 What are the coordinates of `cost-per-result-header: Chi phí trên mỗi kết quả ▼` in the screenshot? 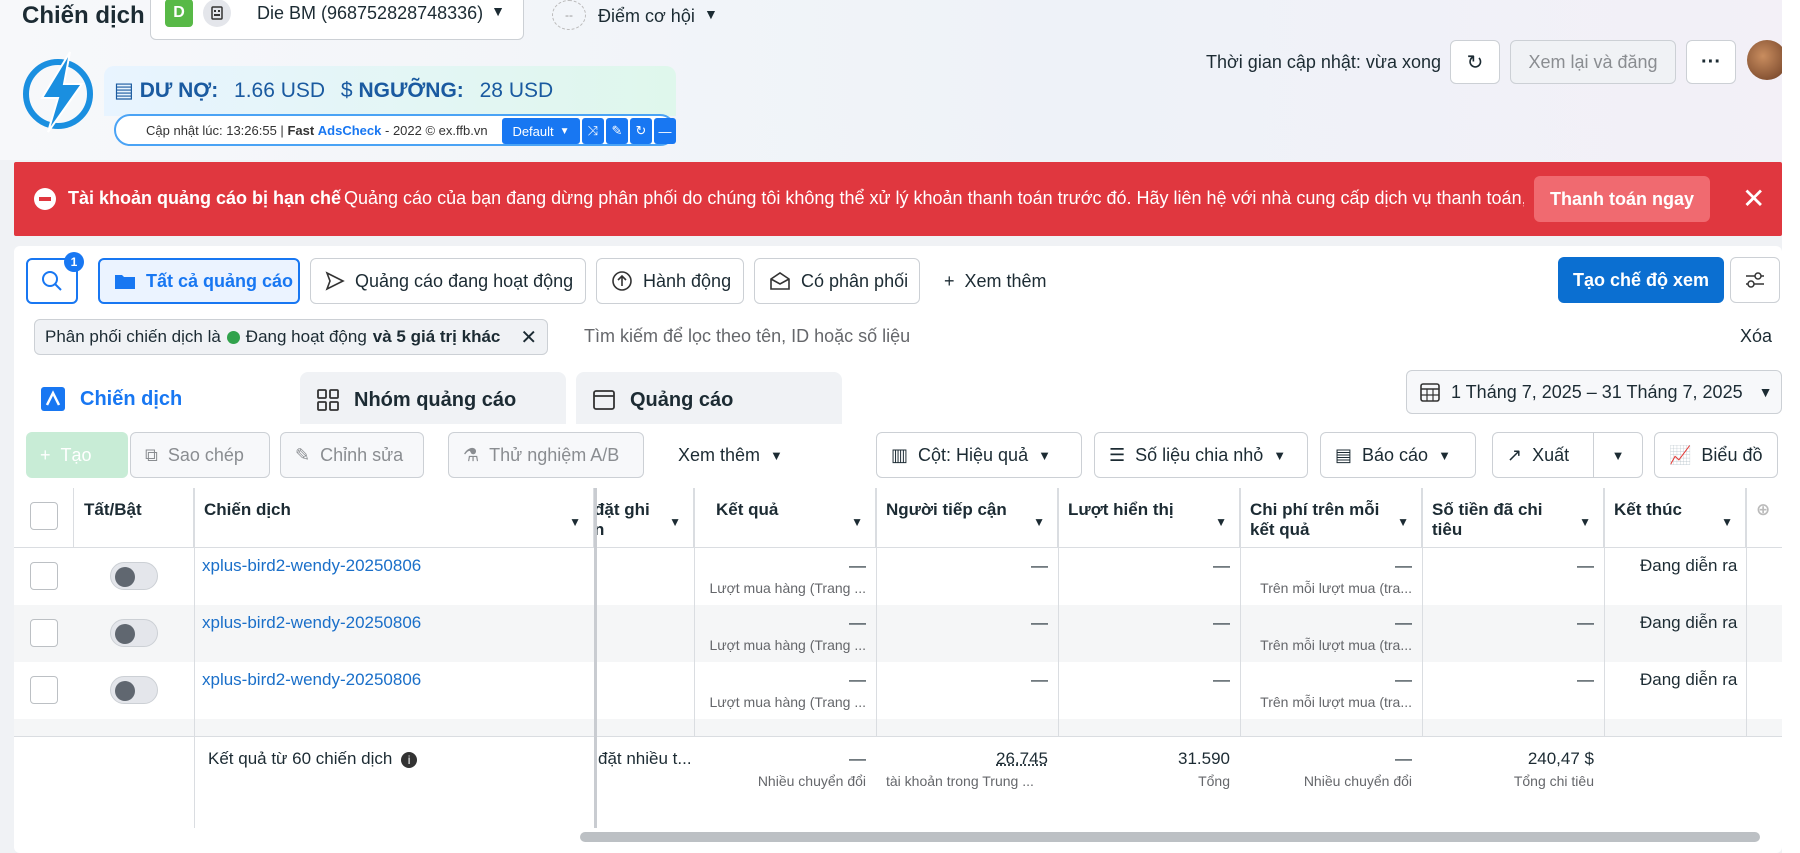 It's located at (1331, 518).